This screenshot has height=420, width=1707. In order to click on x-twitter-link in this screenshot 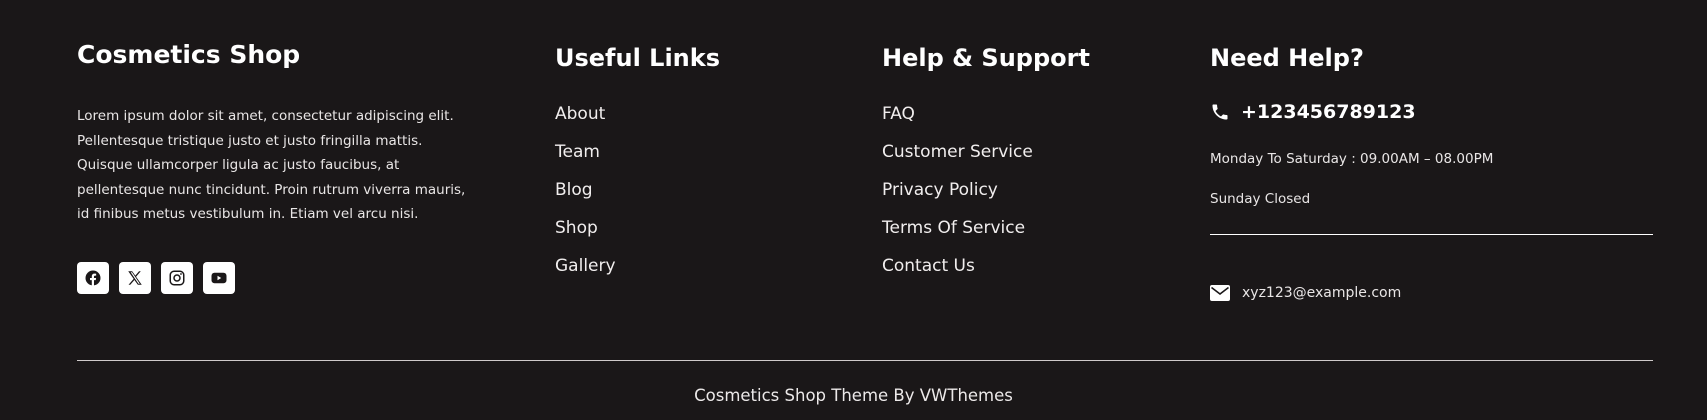, I will do `click(135, 278)`.